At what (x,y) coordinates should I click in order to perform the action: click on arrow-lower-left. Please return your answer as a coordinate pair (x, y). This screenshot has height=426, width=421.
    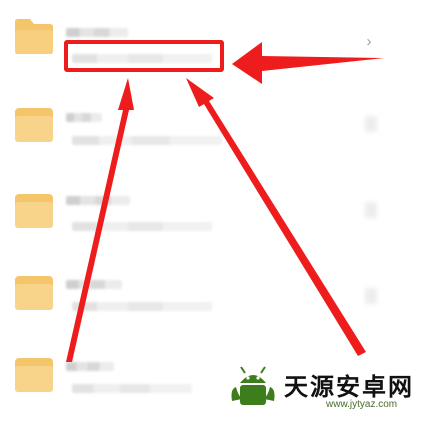
    Looking at the image, I should click on (100, 220).